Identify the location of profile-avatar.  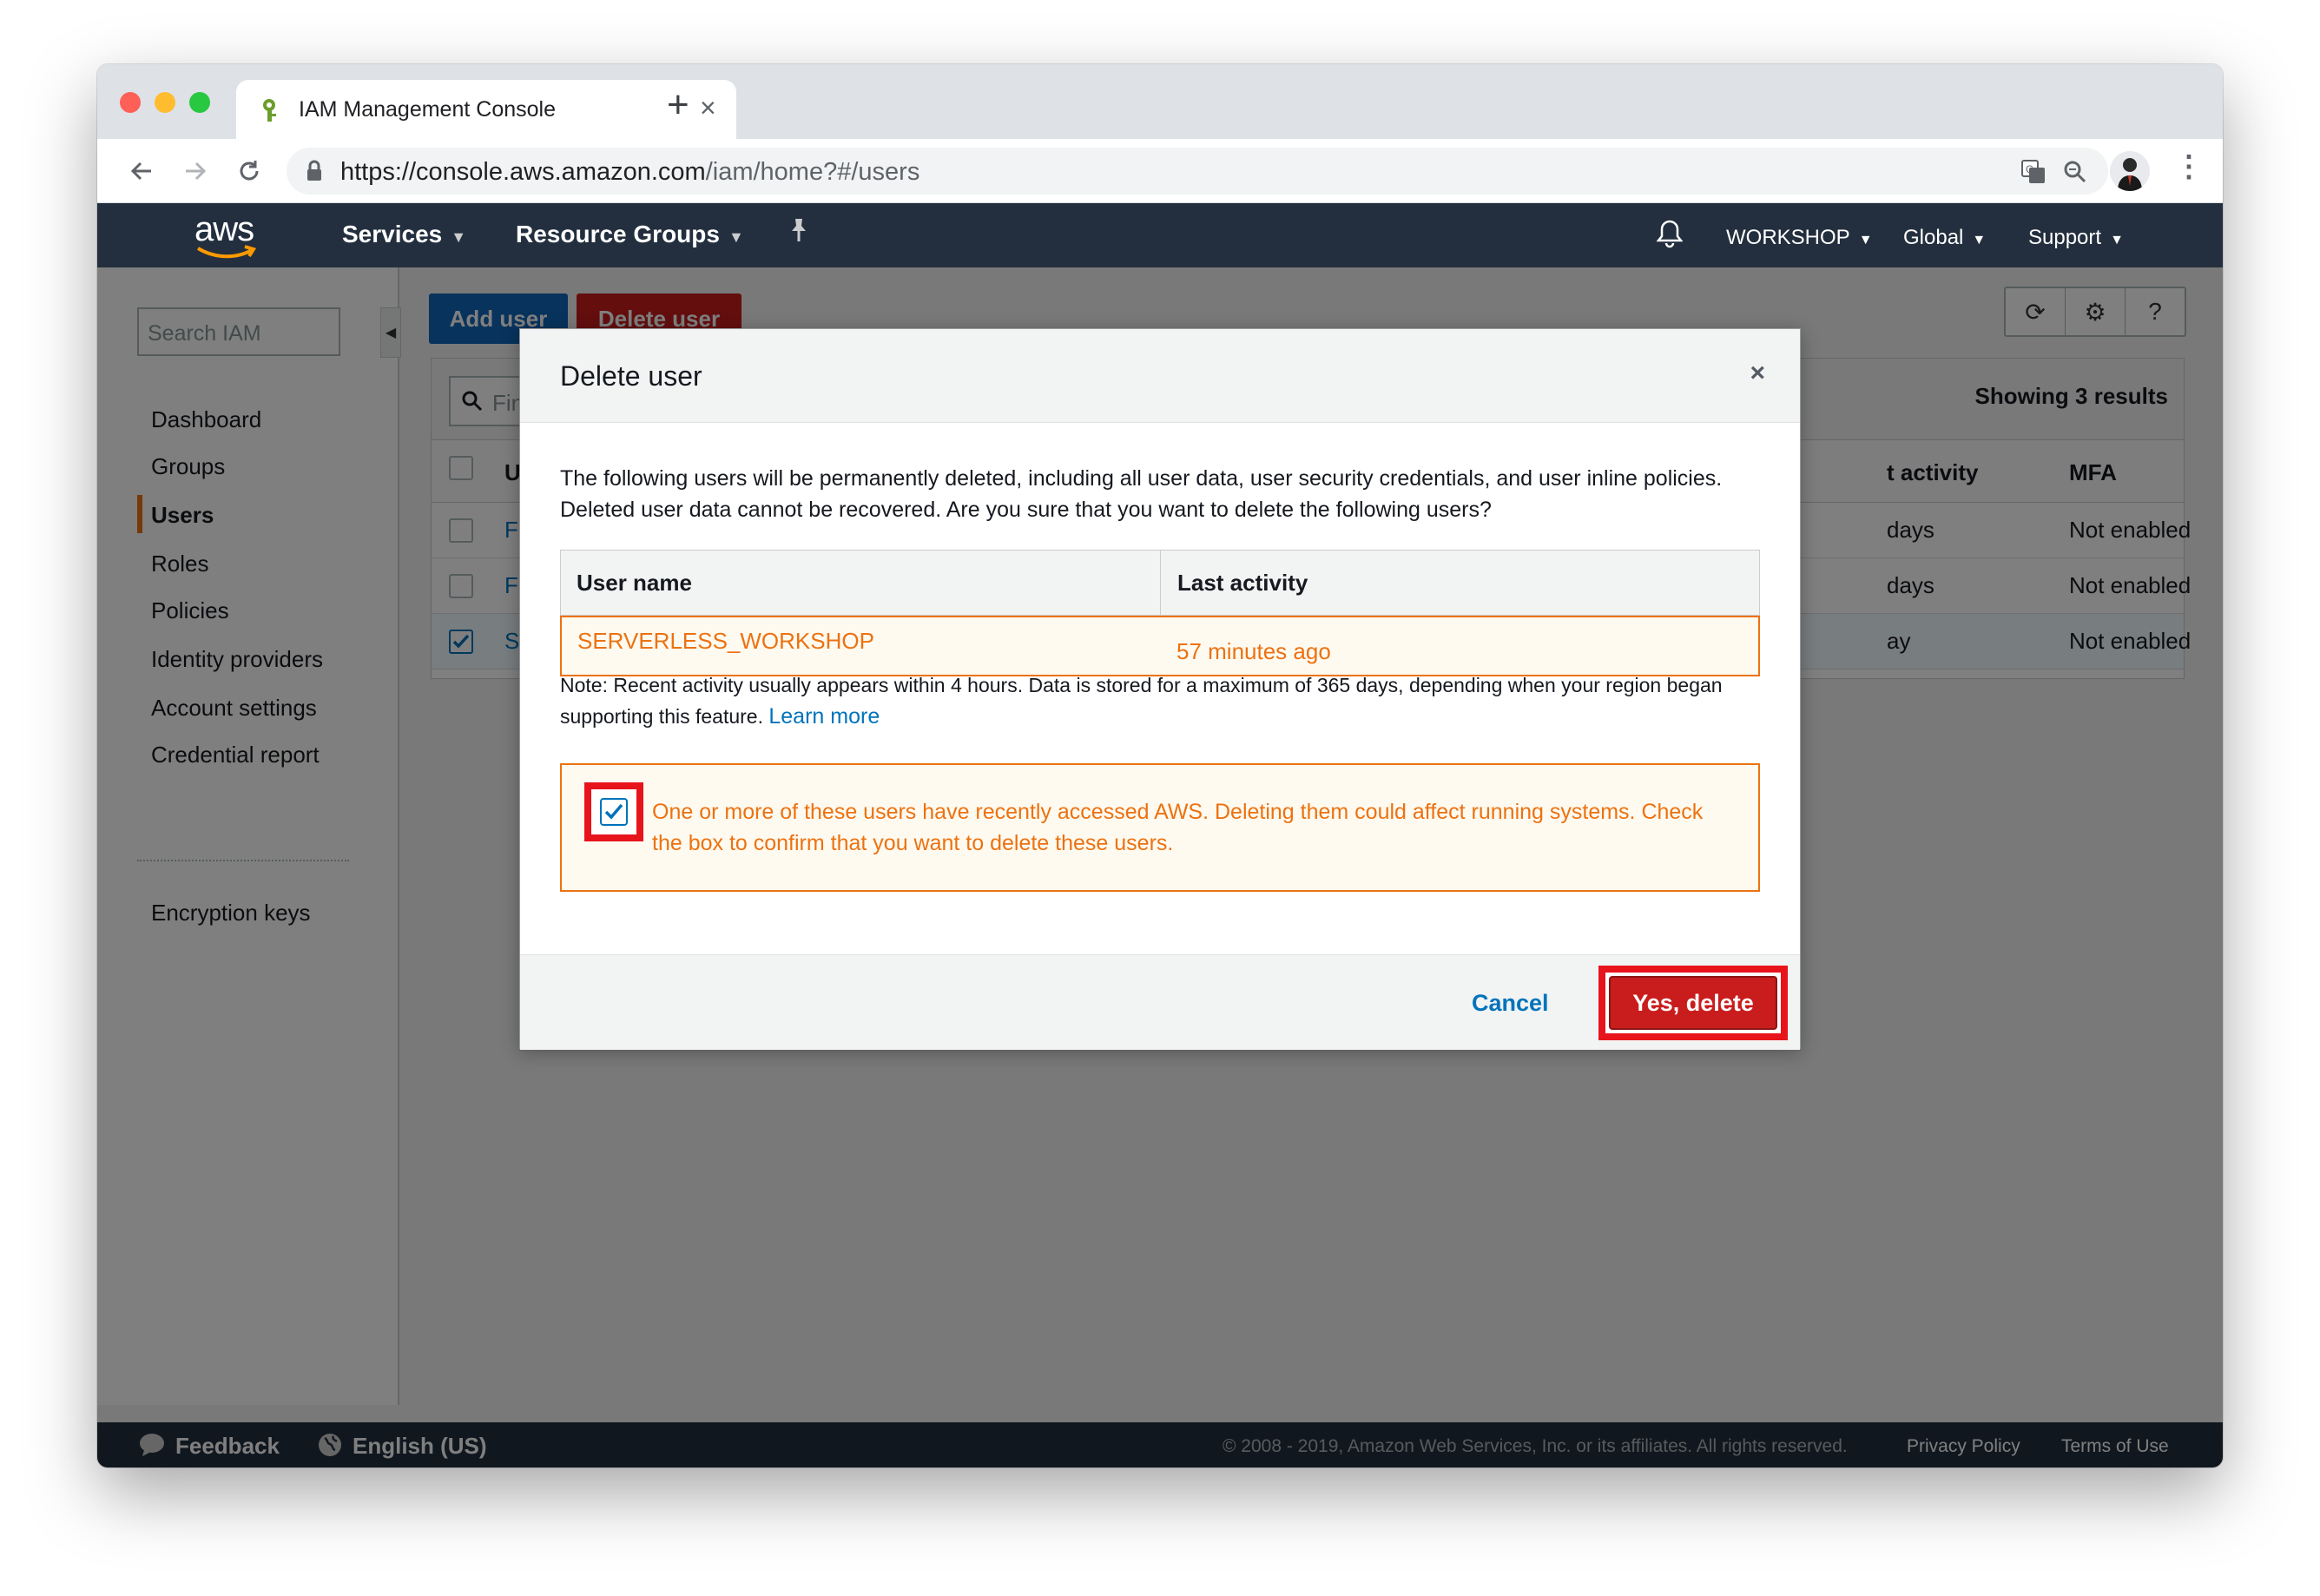
(2130, 171).